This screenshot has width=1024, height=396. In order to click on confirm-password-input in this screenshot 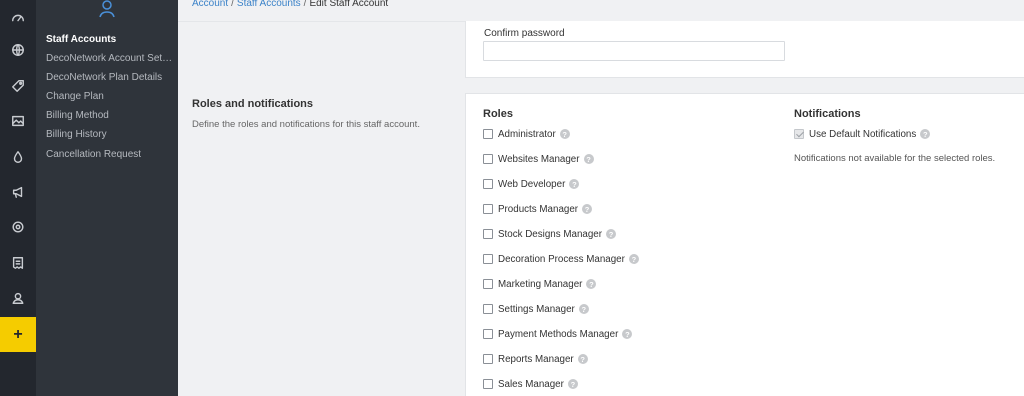, I will do `click(634, 51)`.